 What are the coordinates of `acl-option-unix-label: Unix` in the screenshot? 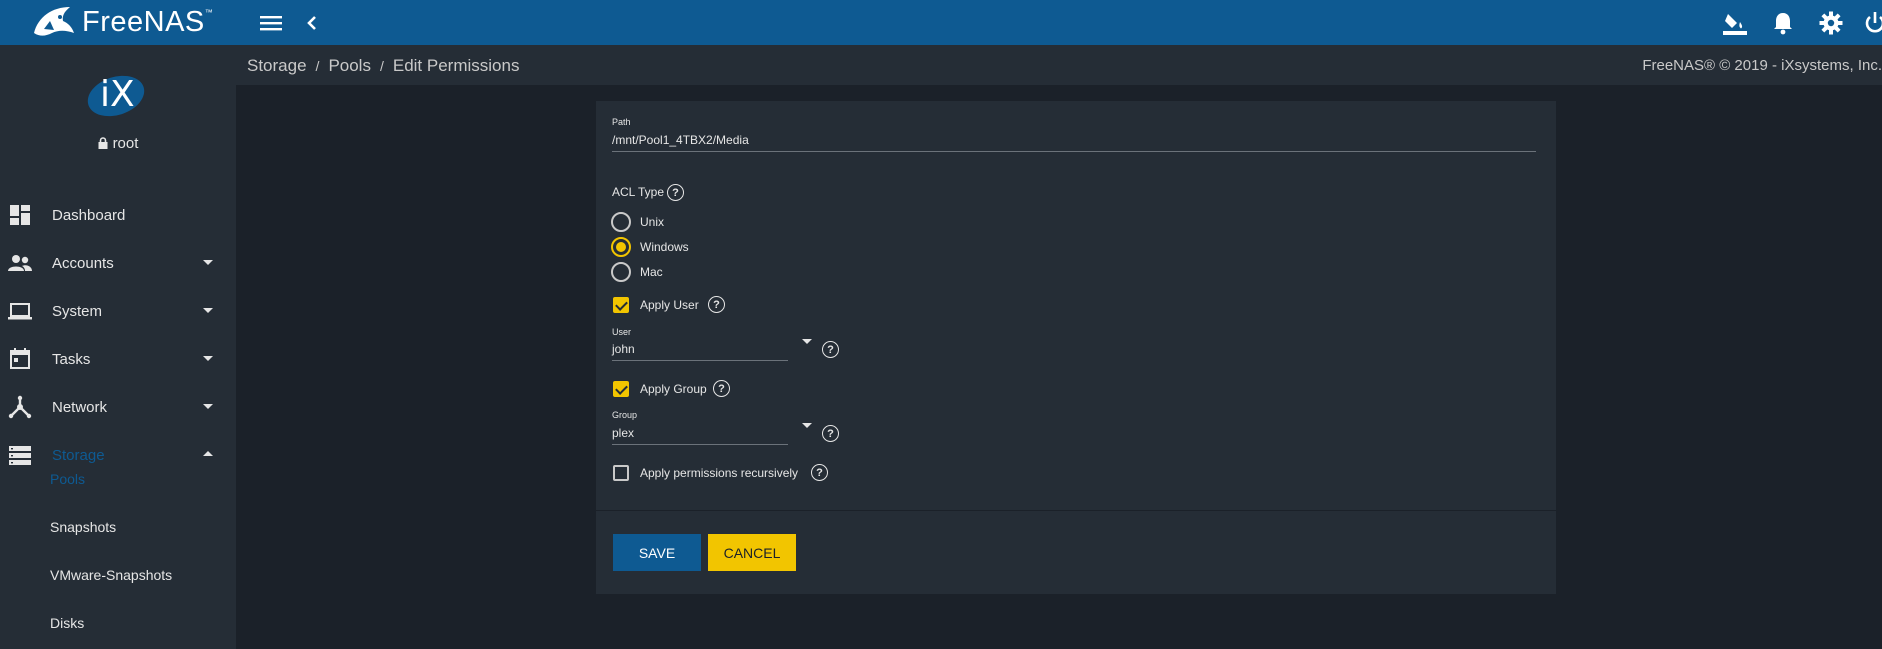 It's located at (652, 222).